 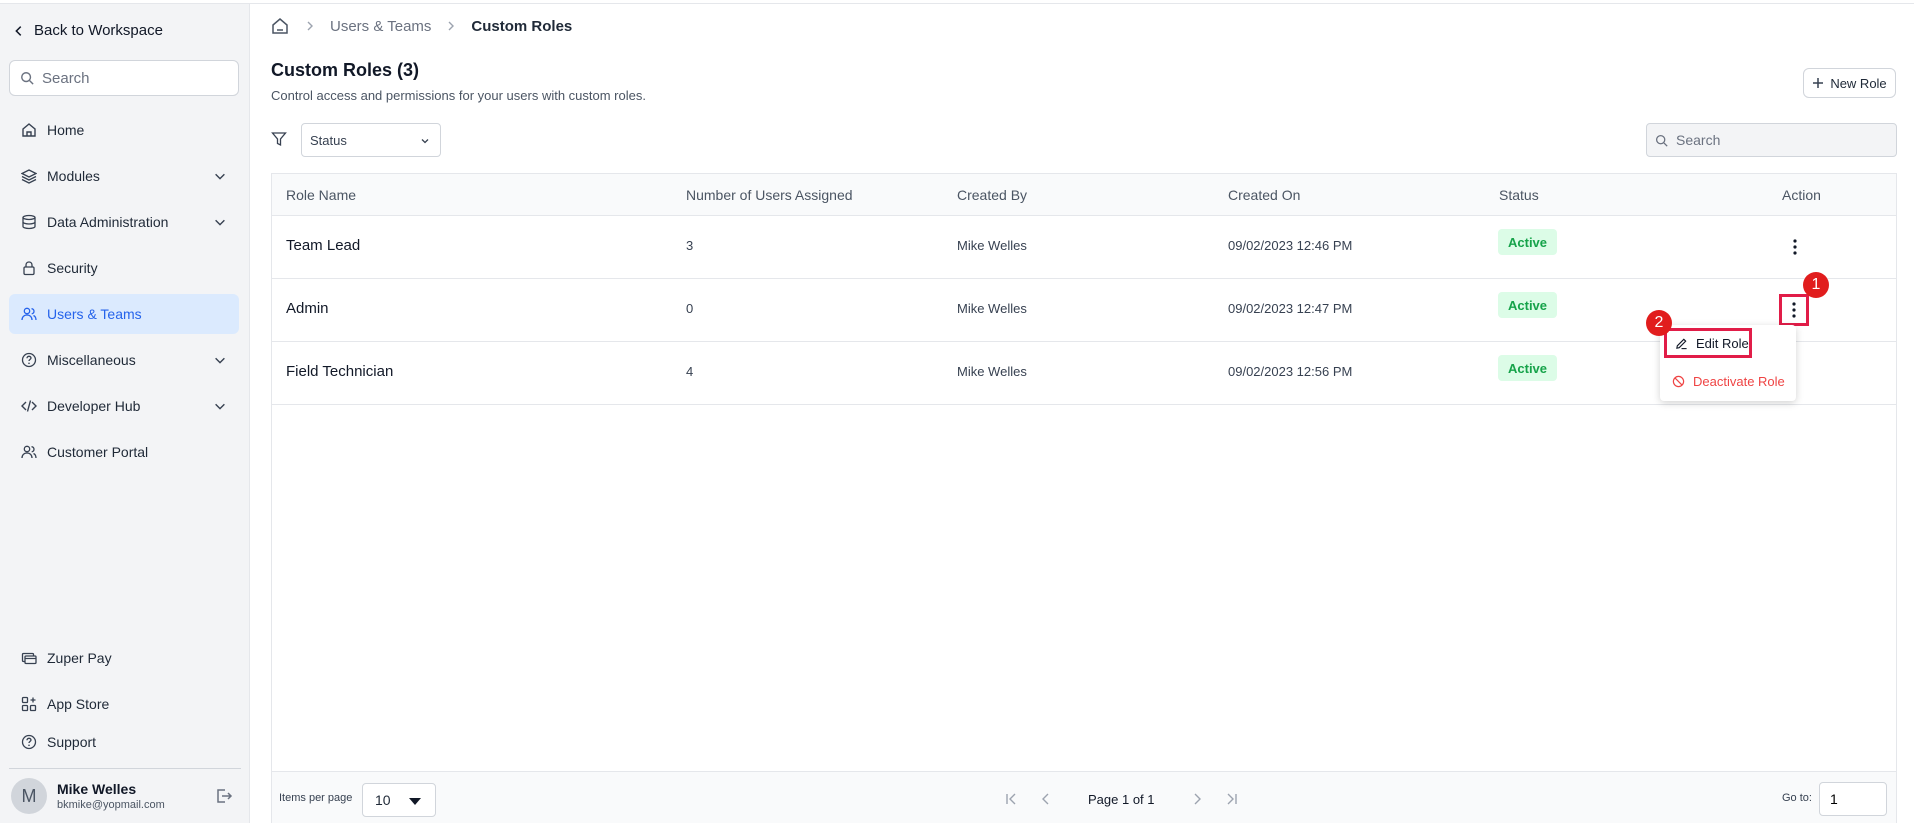 What do you see at coordinates (1290, 308) in the screenshot?
I see `created-on: 09/02/2023 12:47 PM` at bounding box center [1290, 308].